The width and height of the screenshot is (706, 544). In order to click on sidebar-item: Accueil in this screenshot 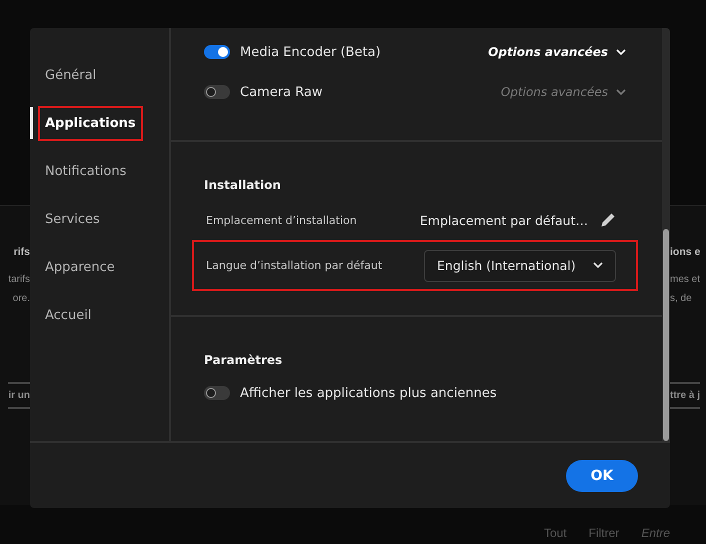, I will do `click(99, 315)`.